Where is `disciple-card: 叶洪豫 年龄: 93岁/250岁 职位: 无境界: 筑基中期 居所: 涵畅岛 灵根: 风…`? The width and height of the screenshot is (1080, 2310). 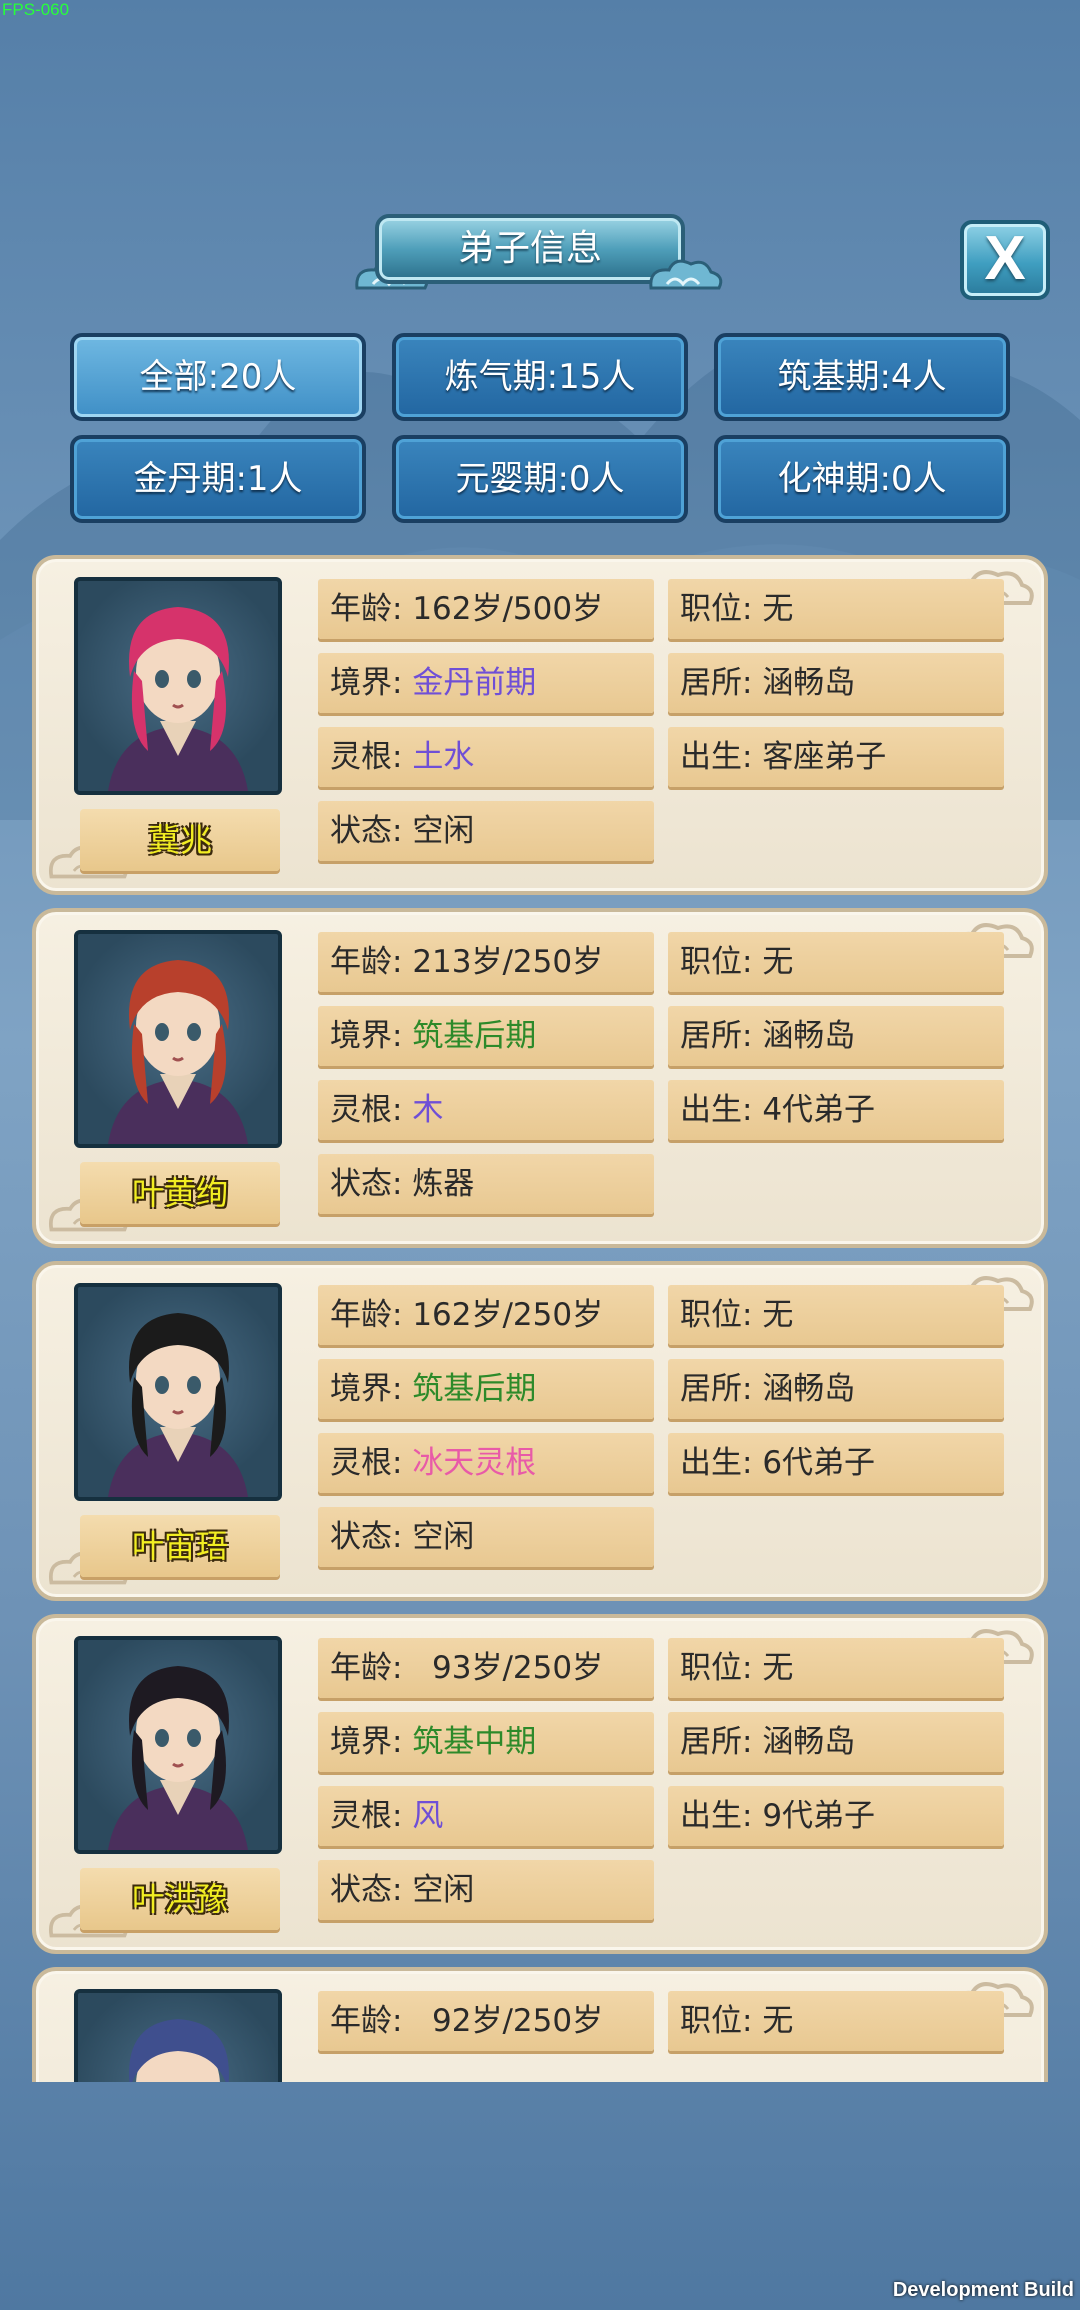
disciple-card: 叶洪豫 年龄: 93岁/250岁 职位: 无境界: 筑基中期 居所: 涵畅岛 灵根: 风… is located at coordinates (540, 1784).